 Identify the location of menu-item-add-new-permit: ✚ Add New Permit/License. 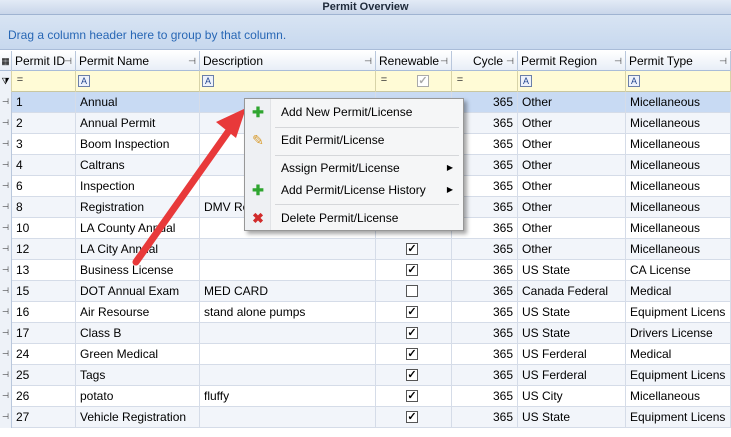
(354, 112).